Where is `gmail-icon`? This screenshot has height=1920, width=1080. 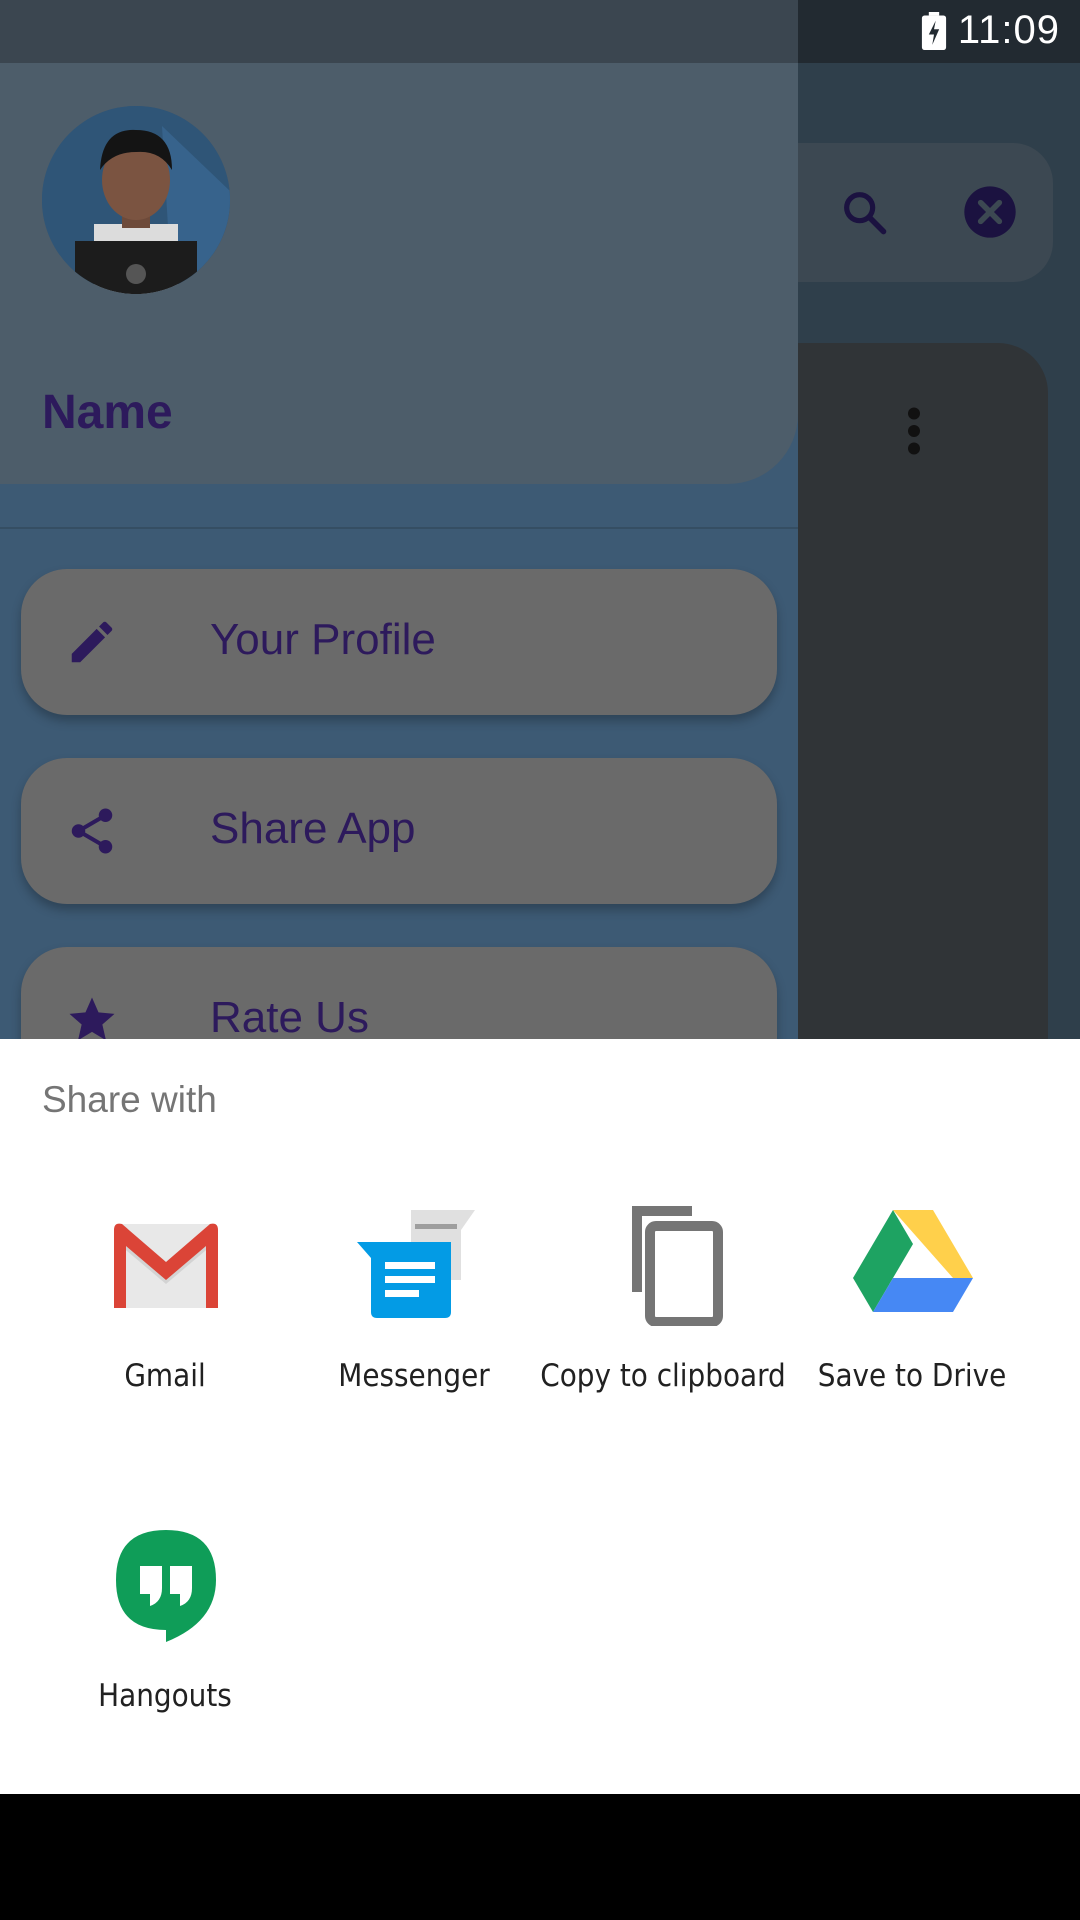 gmail-icon is located at coordinates (166, 1265).